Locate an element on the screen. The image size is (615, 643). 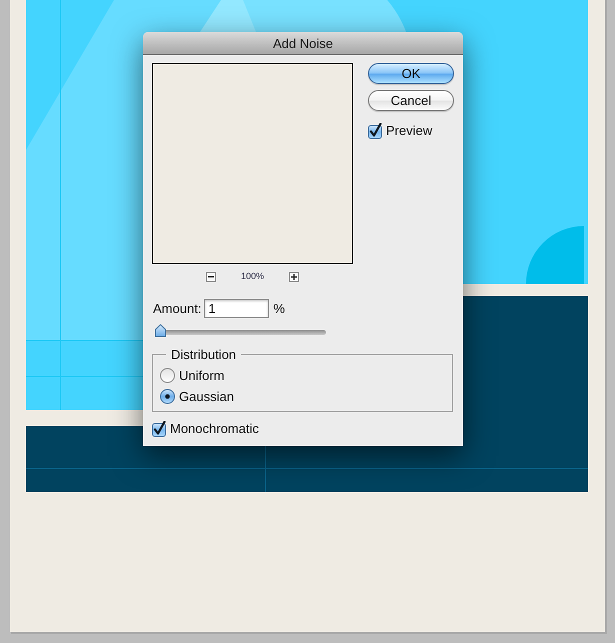
slider-track is located at coordinates (240, 330).